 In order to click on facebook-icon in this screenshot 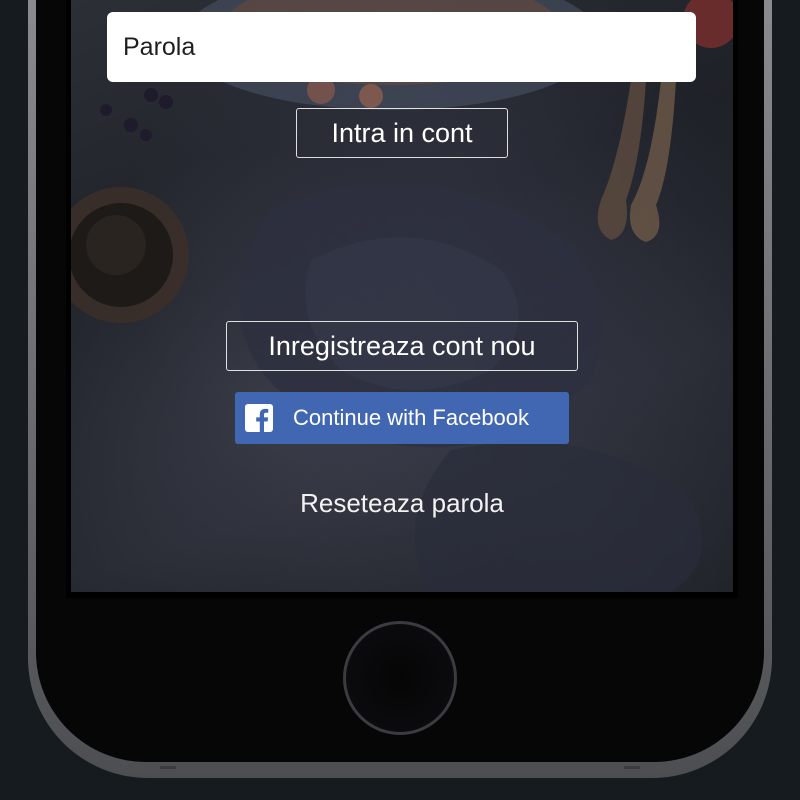, I will do `click(259, 418)`.